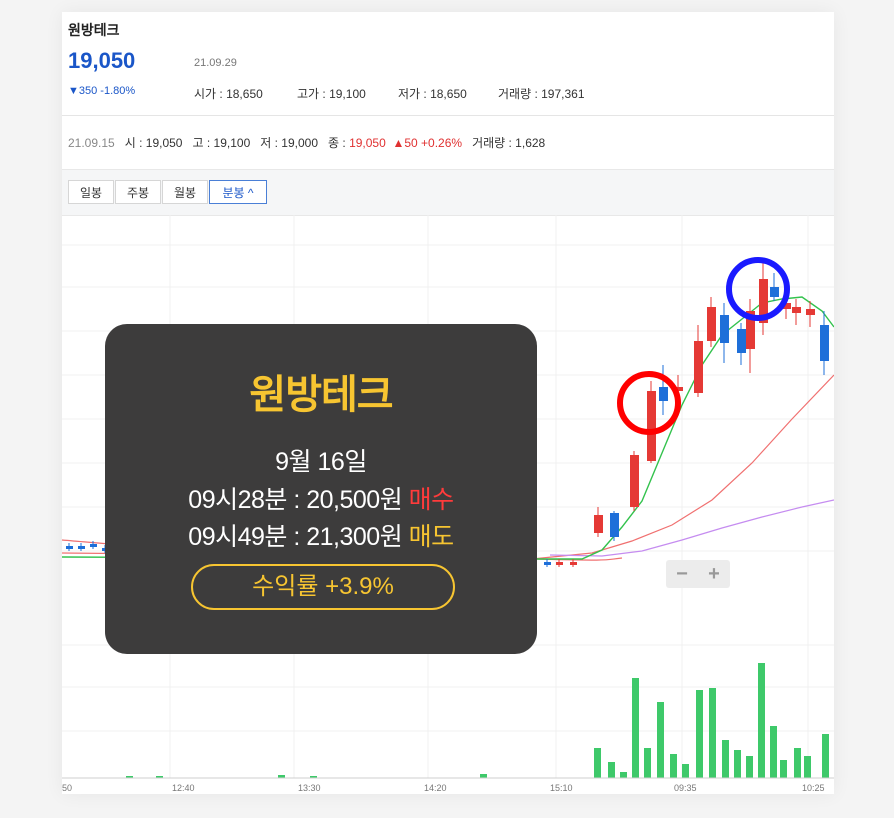 This screenshot has width=894, height=818. Describe the element at coordinates (691, 528) in the screenshot. I see `ma60-line` at that location.